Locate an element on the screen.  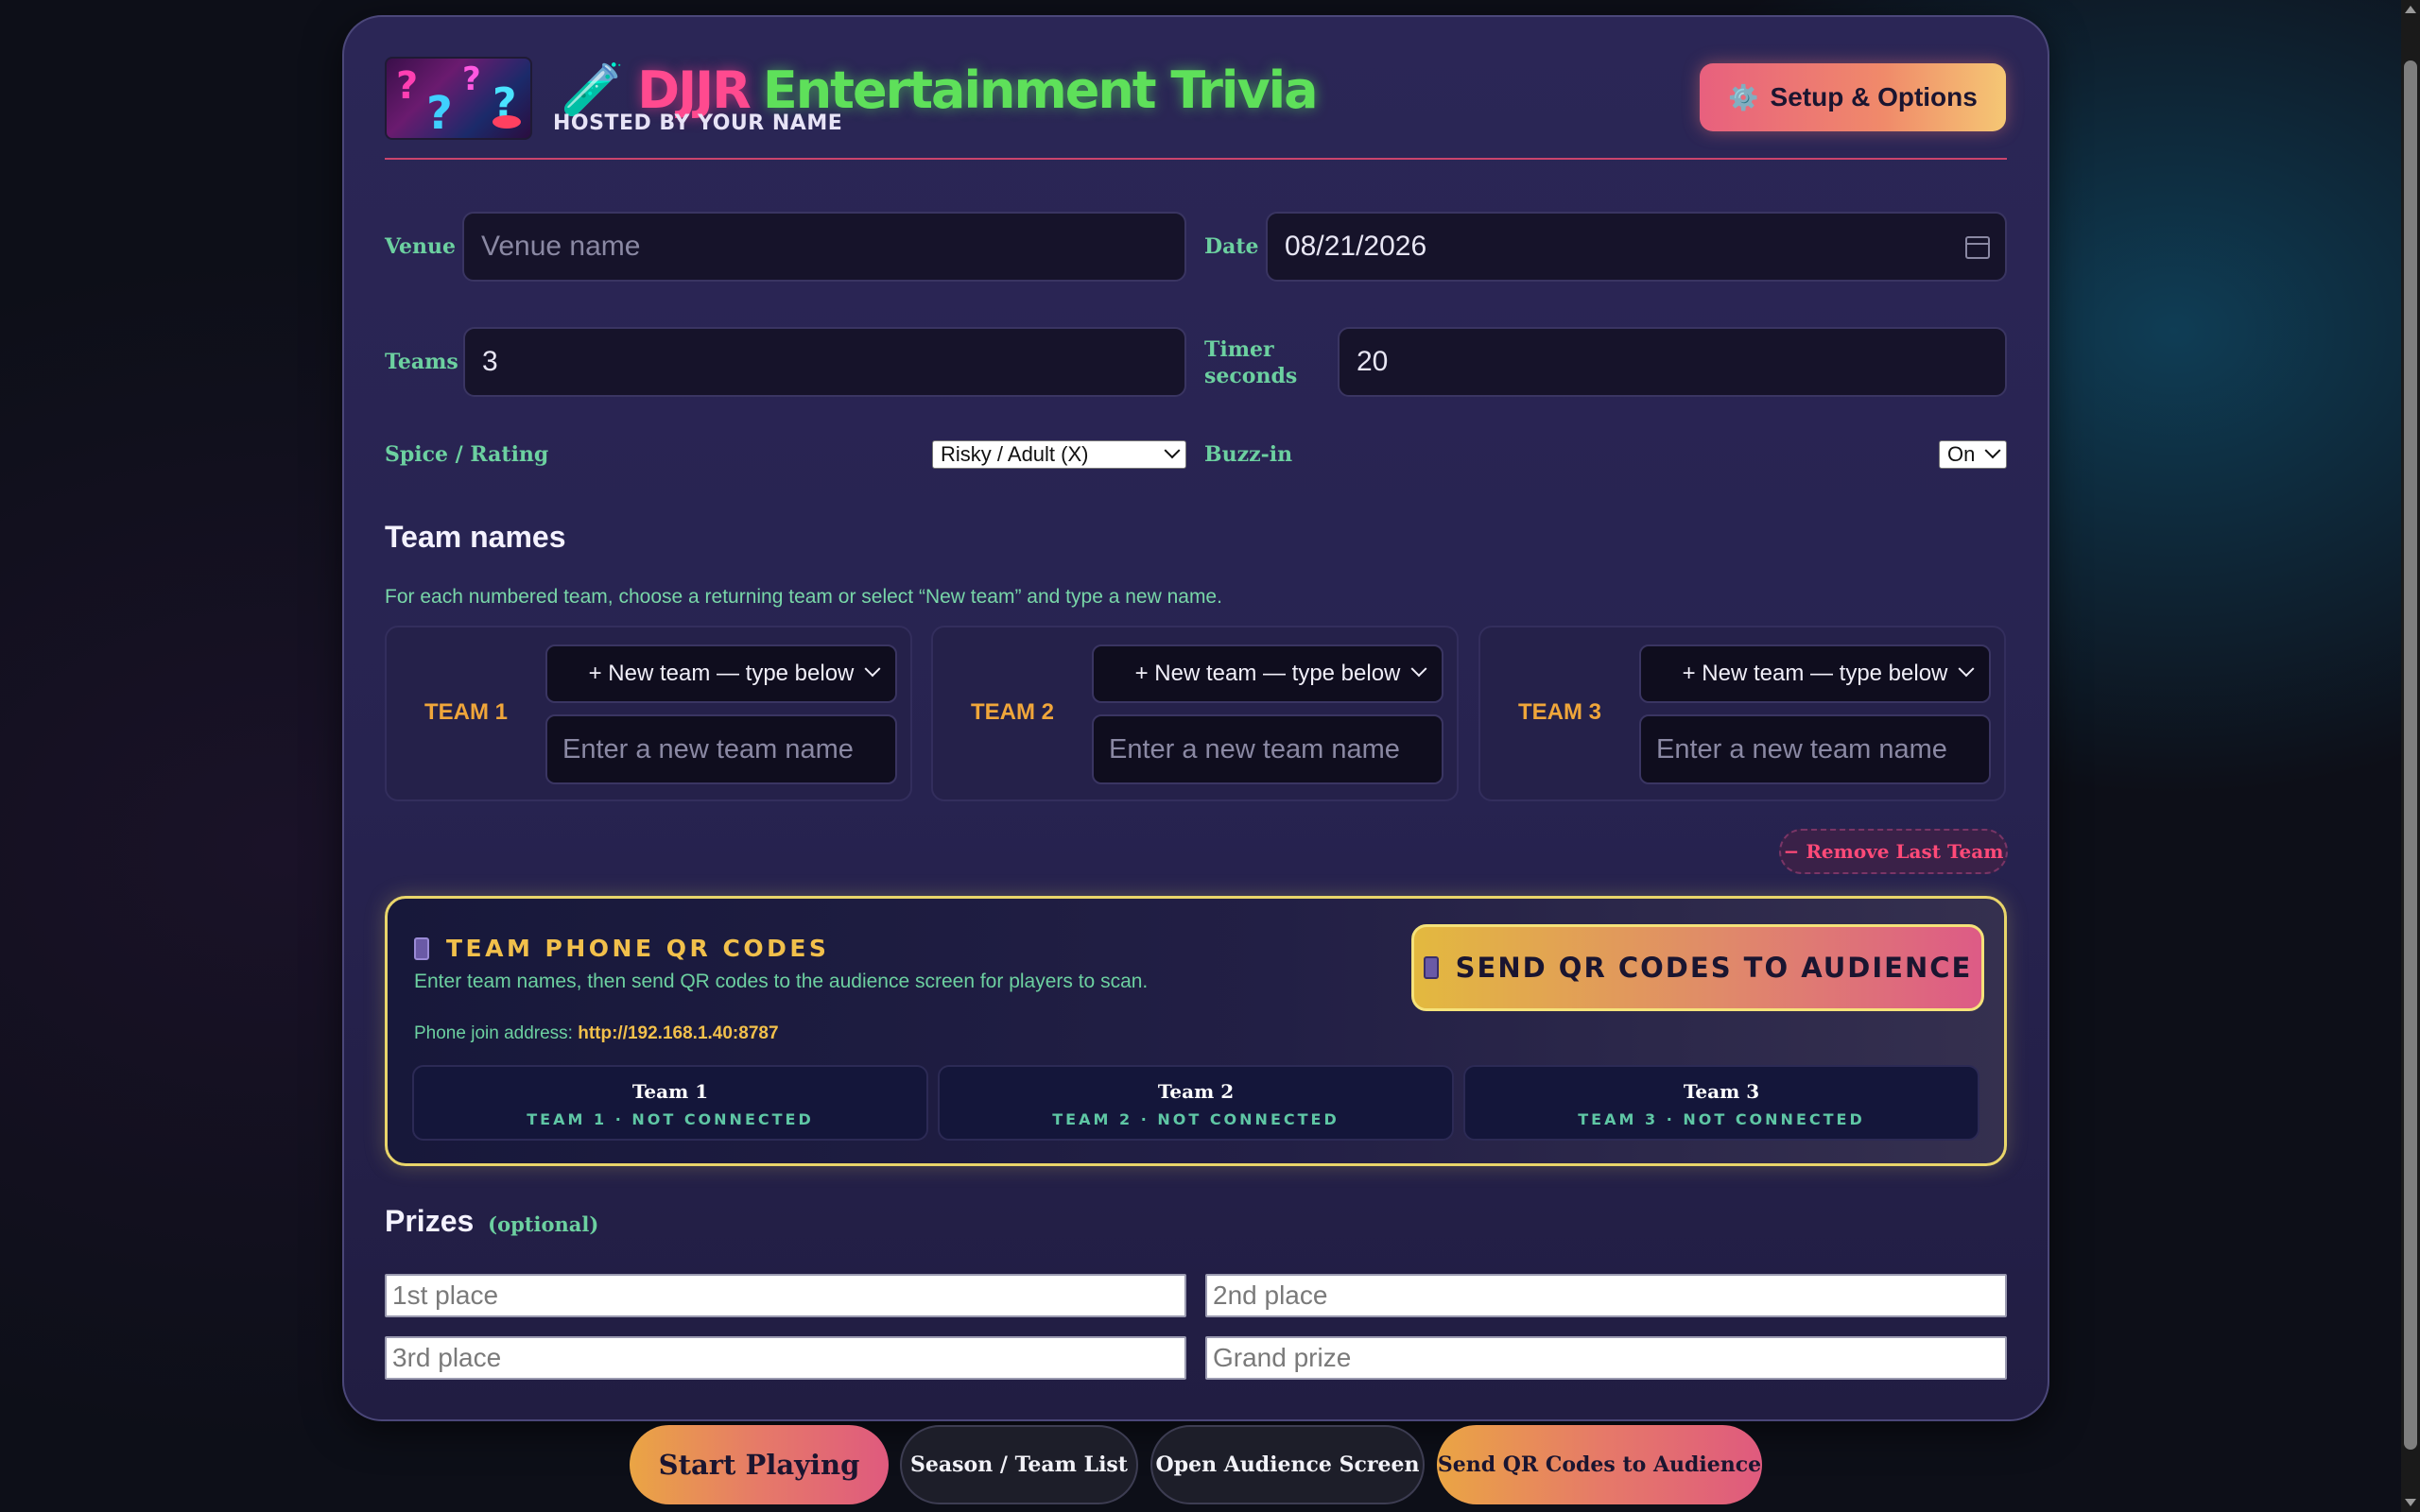
buzz-in-select: On is located at coordinates (1973, 454).